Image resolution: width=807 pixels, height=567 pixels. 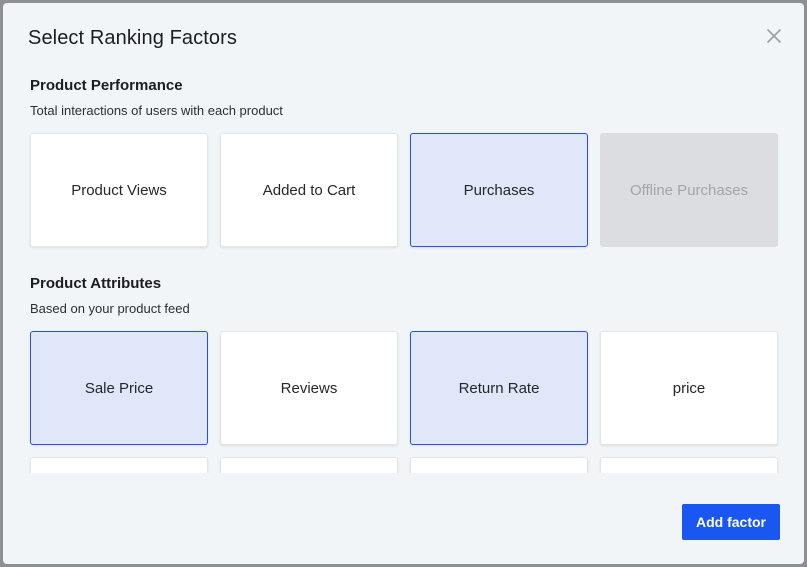 What do you see at coordinates (119, 190) in the screenshot?
I see `factor-card-product-views: Product Views` at bounding box center [119, 190].